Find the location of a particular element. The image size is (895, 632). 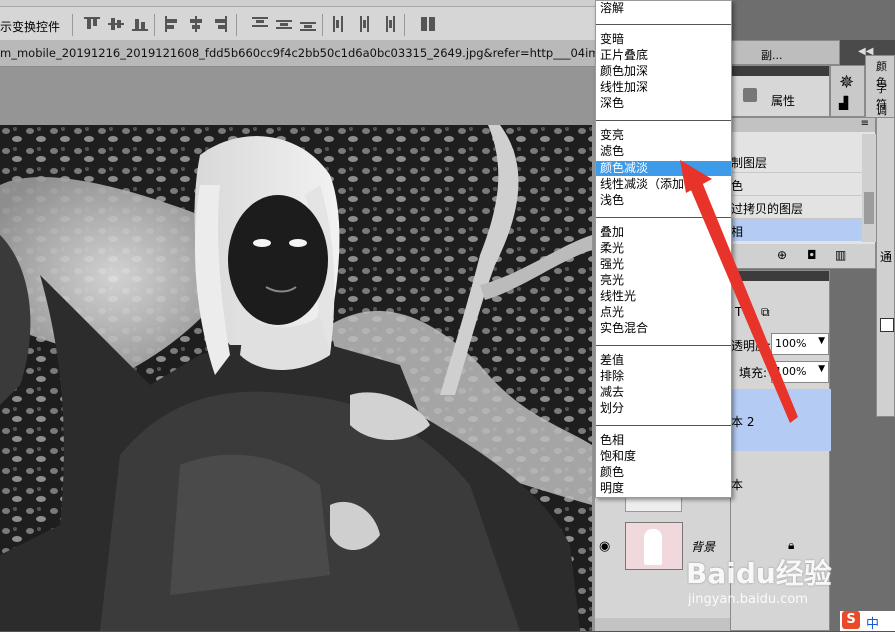

distribute-vcenter-icon is located at coordinates (284, 24).